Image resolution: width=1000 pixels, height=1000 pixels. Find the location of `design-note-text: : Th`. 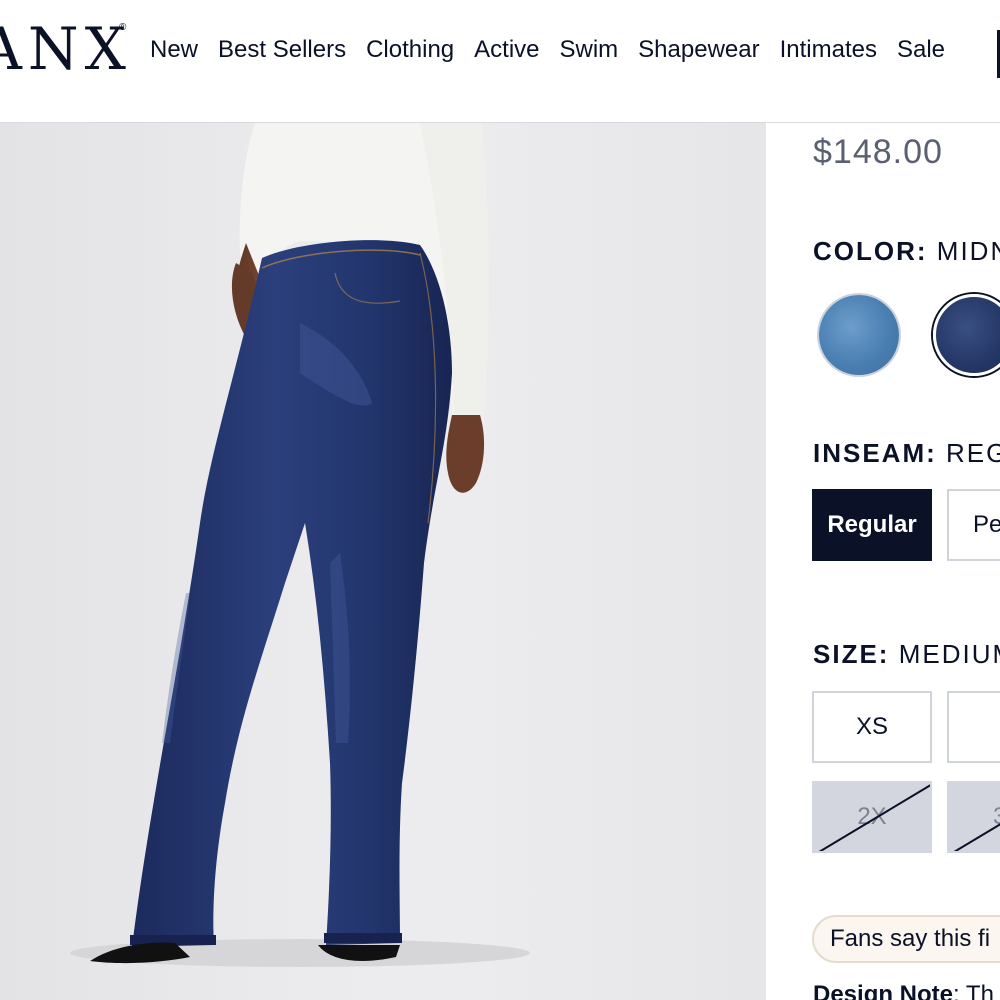

design-note-text: : Th is located at coordinates (973, 990).